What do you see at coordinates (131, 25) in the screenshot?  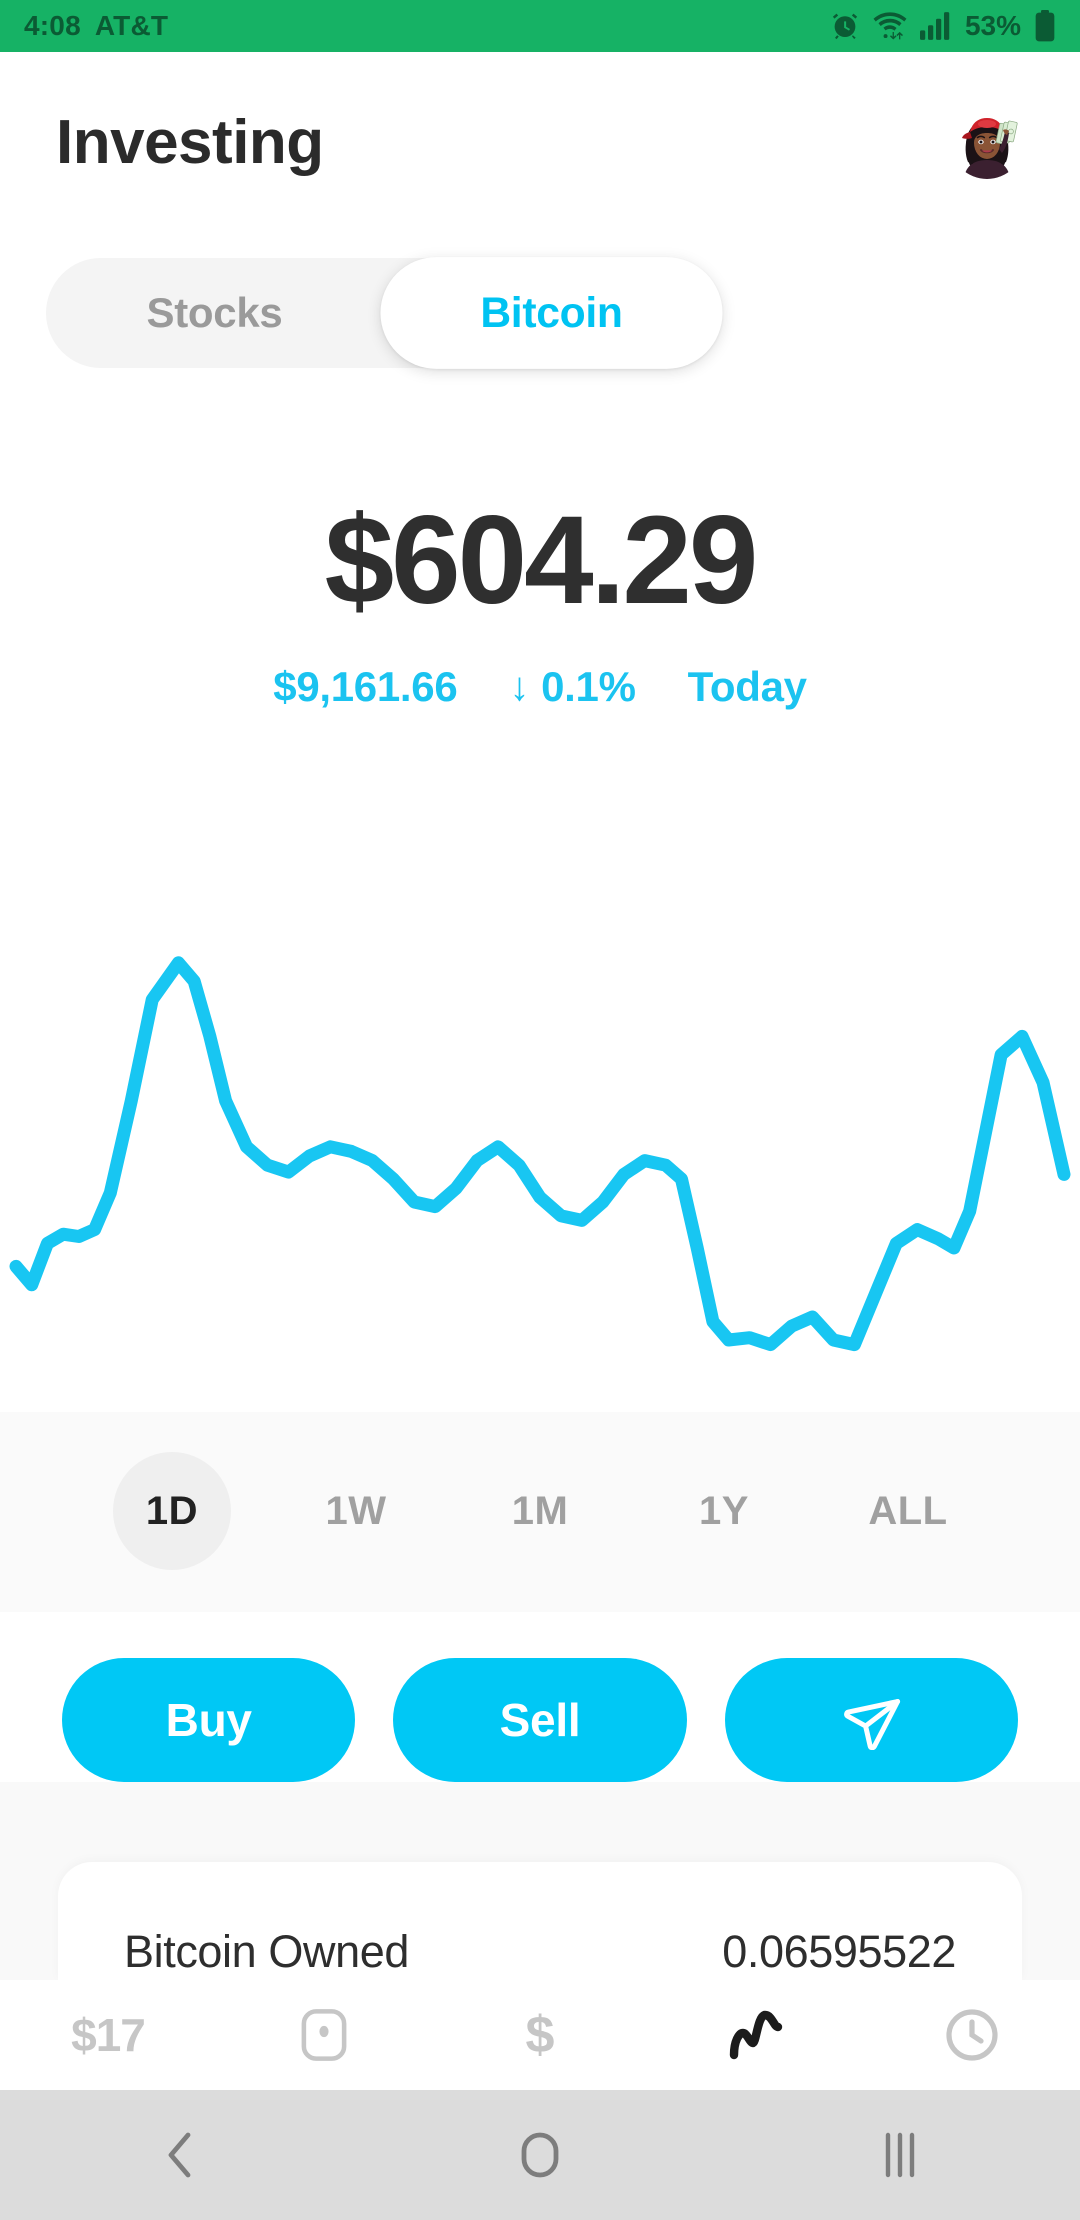 I see `status-carrier: AT&T` at bounding box center [131, 25].